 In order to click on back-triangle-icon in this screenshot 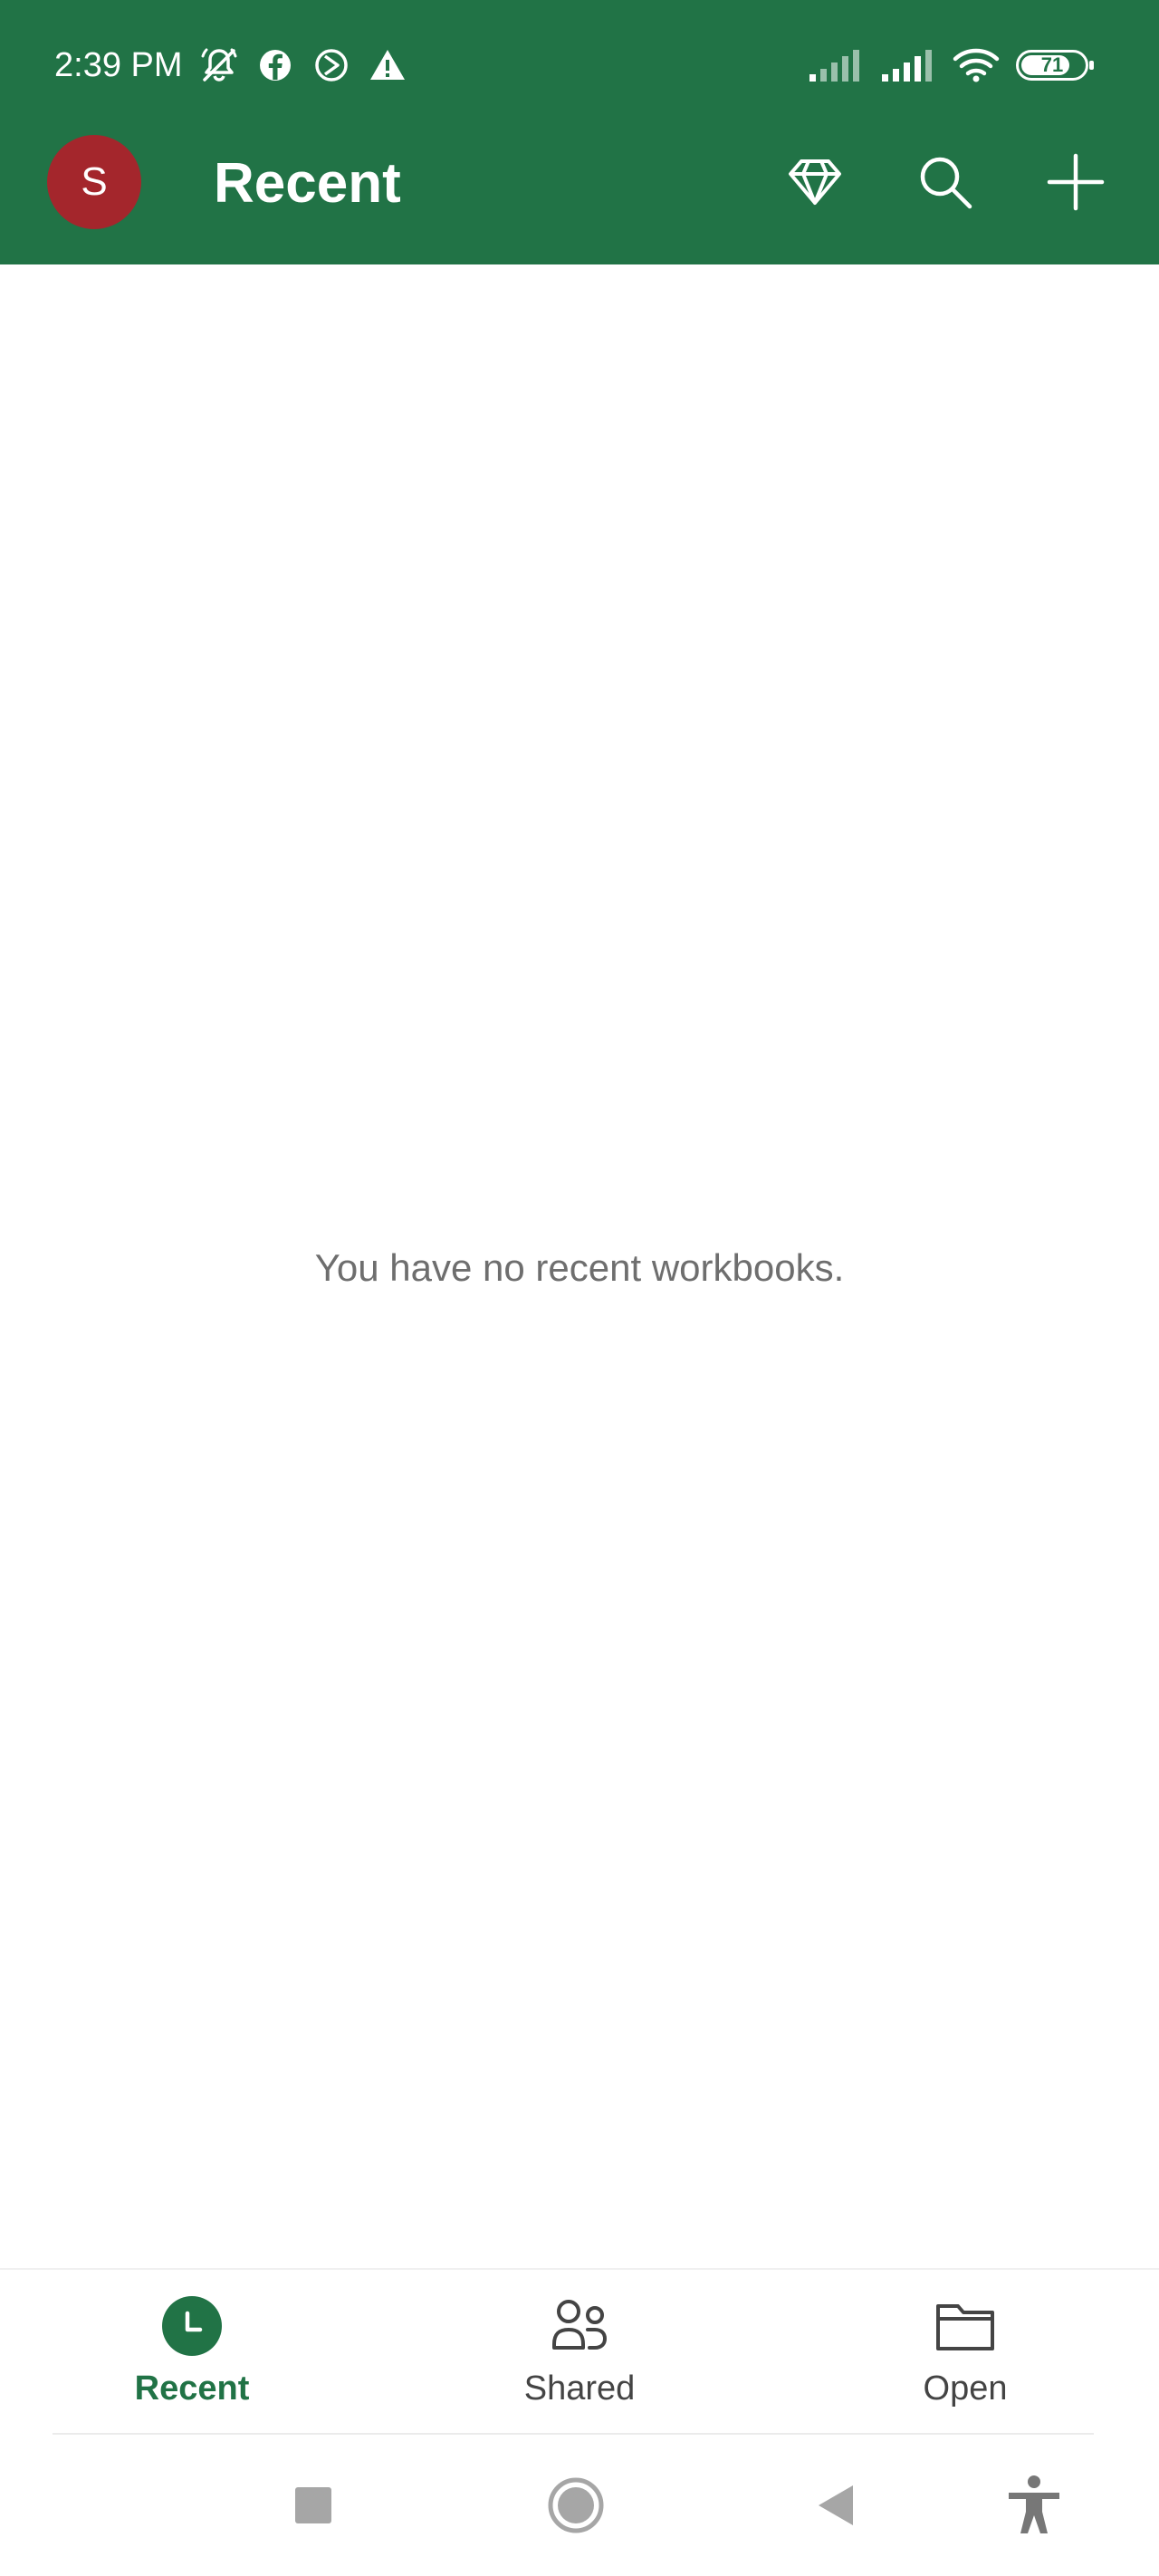, I will do `click(836, 2505)`.